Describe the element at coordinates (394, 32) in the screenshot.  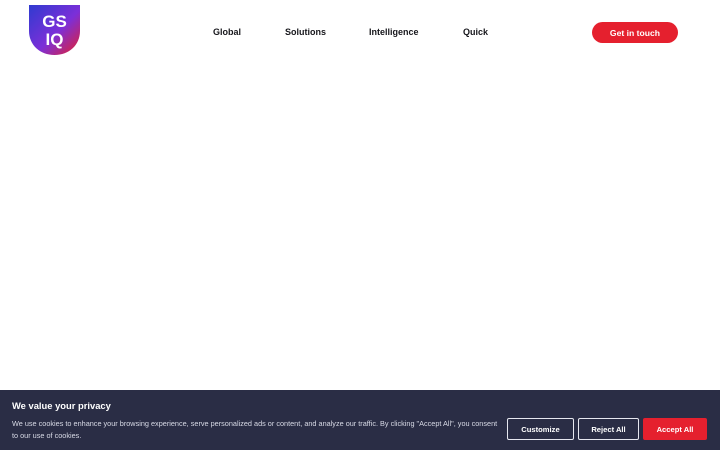
I see `nav-item-intelligence: Intelligence` at that location.